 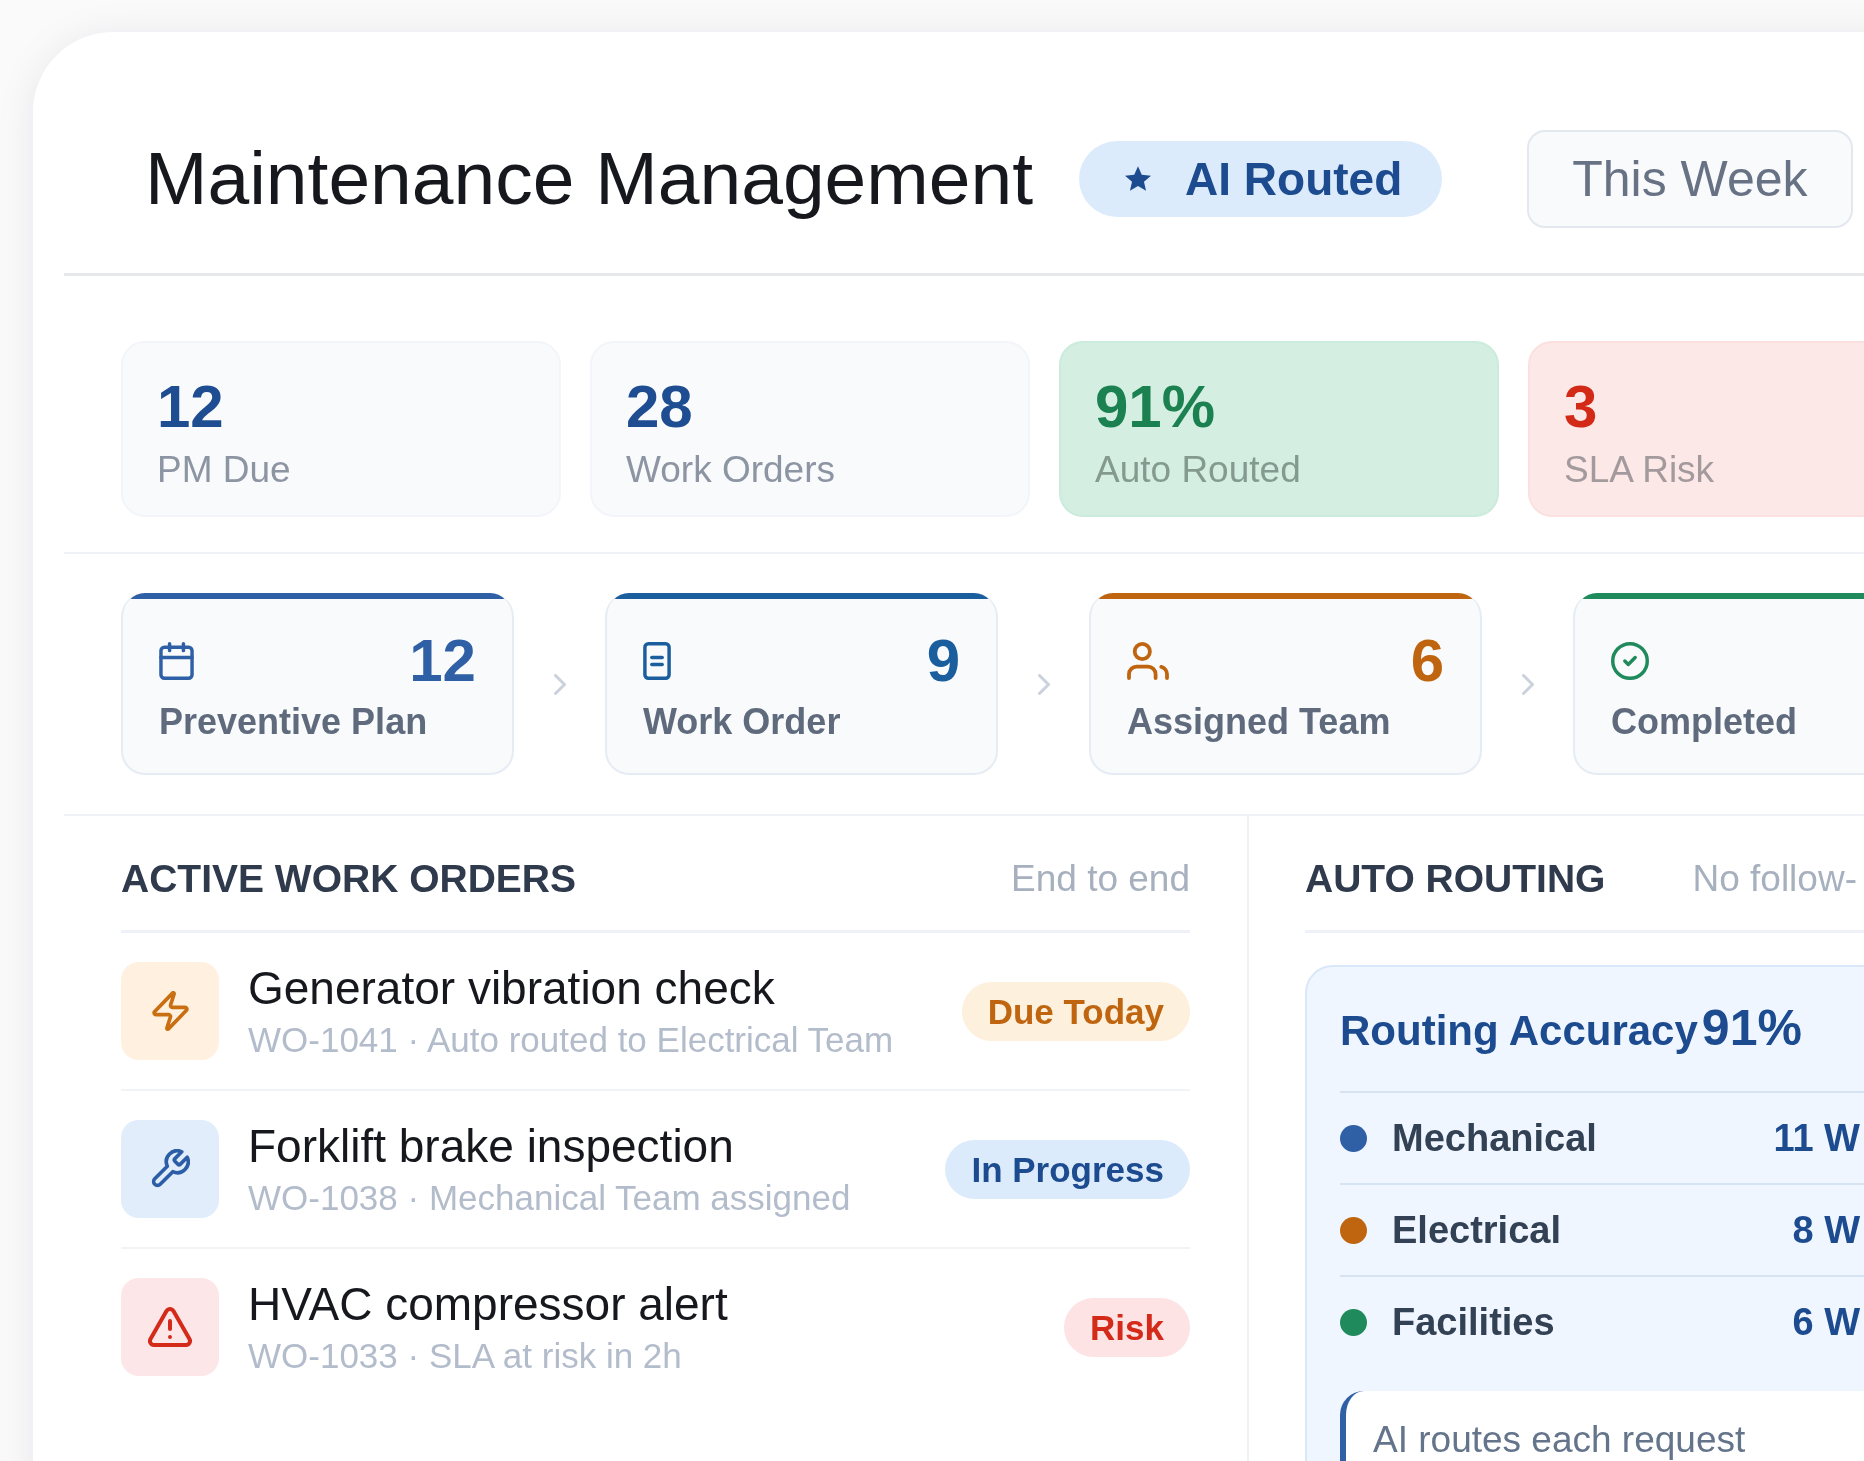 I want to click on document-icon, so click(x=657, y=661).